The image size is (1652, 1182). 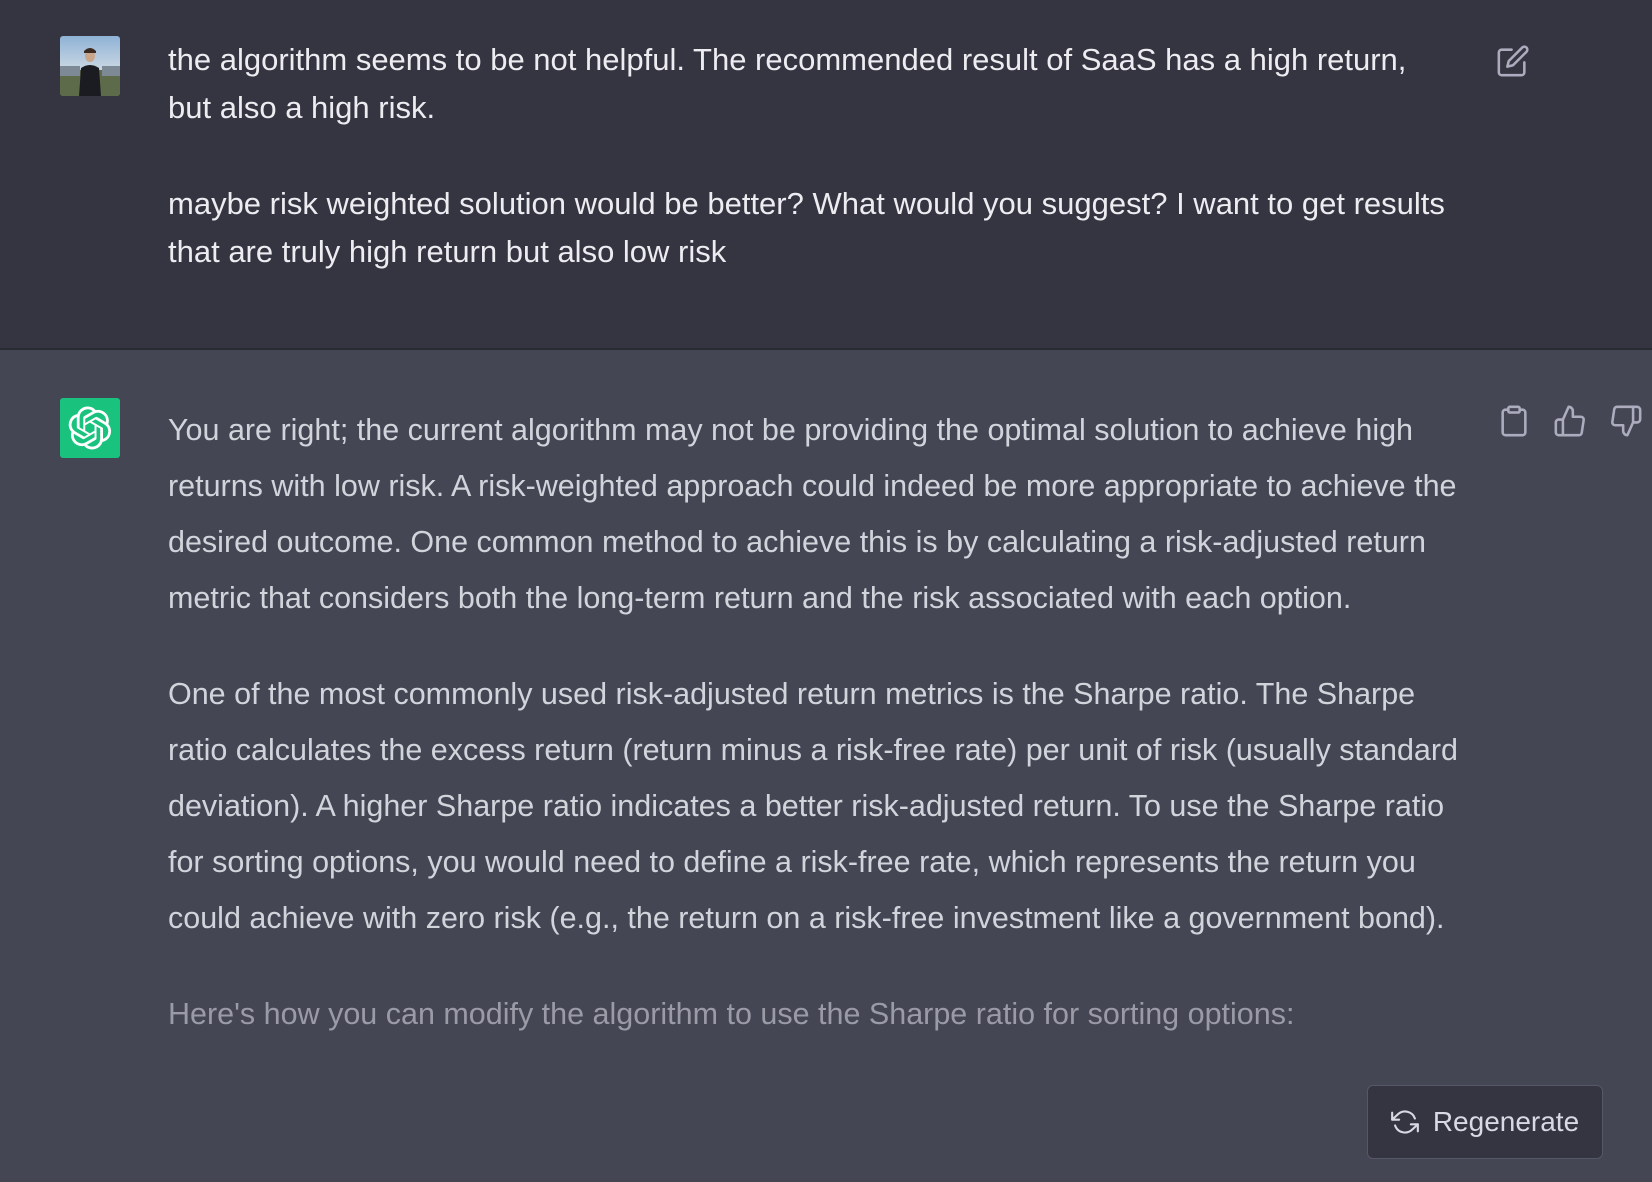 What do you see at coordinates (1404, 1122) in the screenshot?
I see `refresh-icon` at bounding box center [1404, 1122].